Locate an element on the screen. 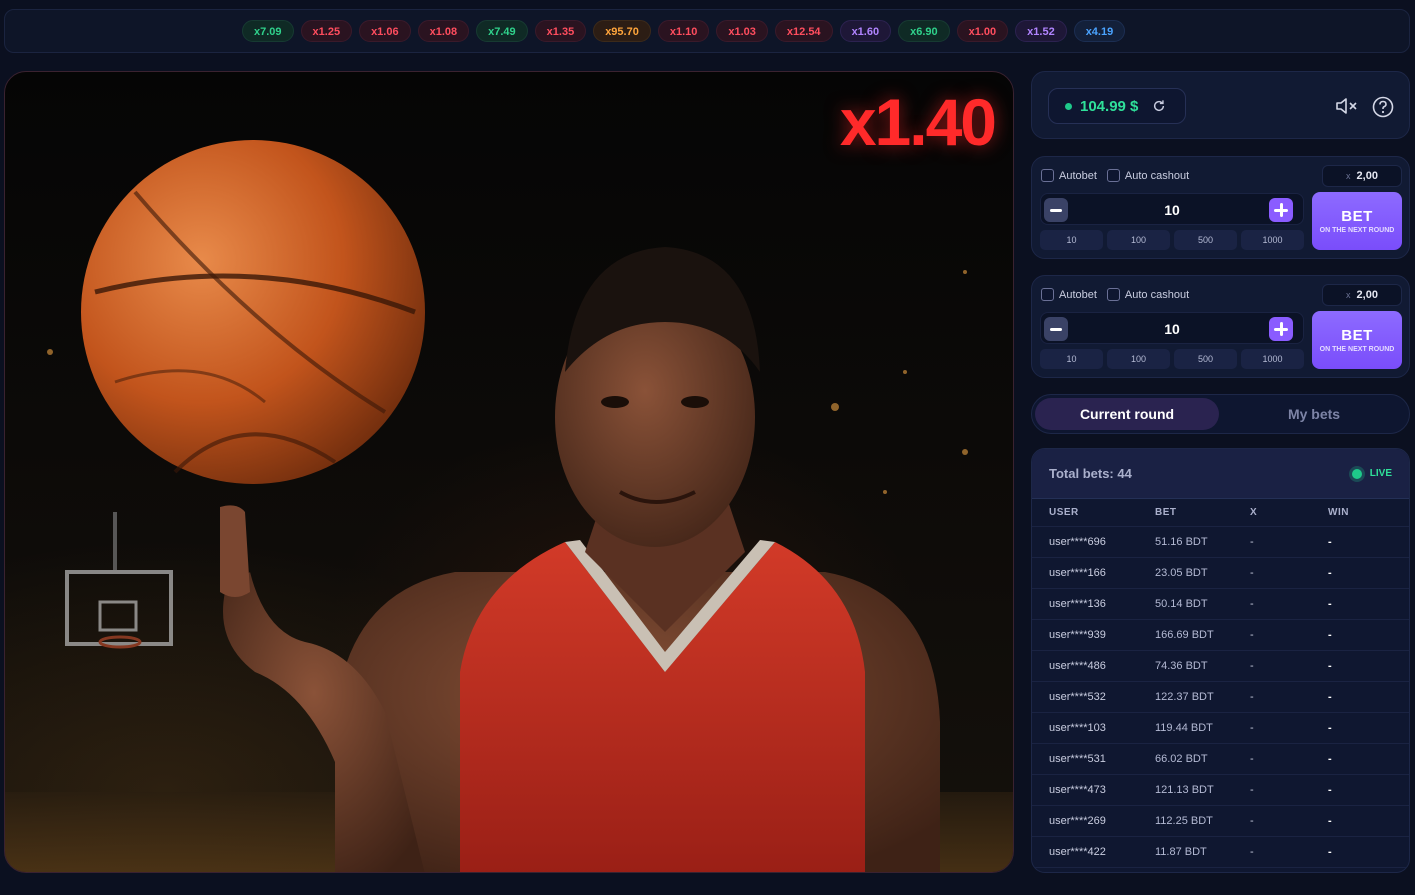  live-label: LIVE is located at coordinates (1380, 473).